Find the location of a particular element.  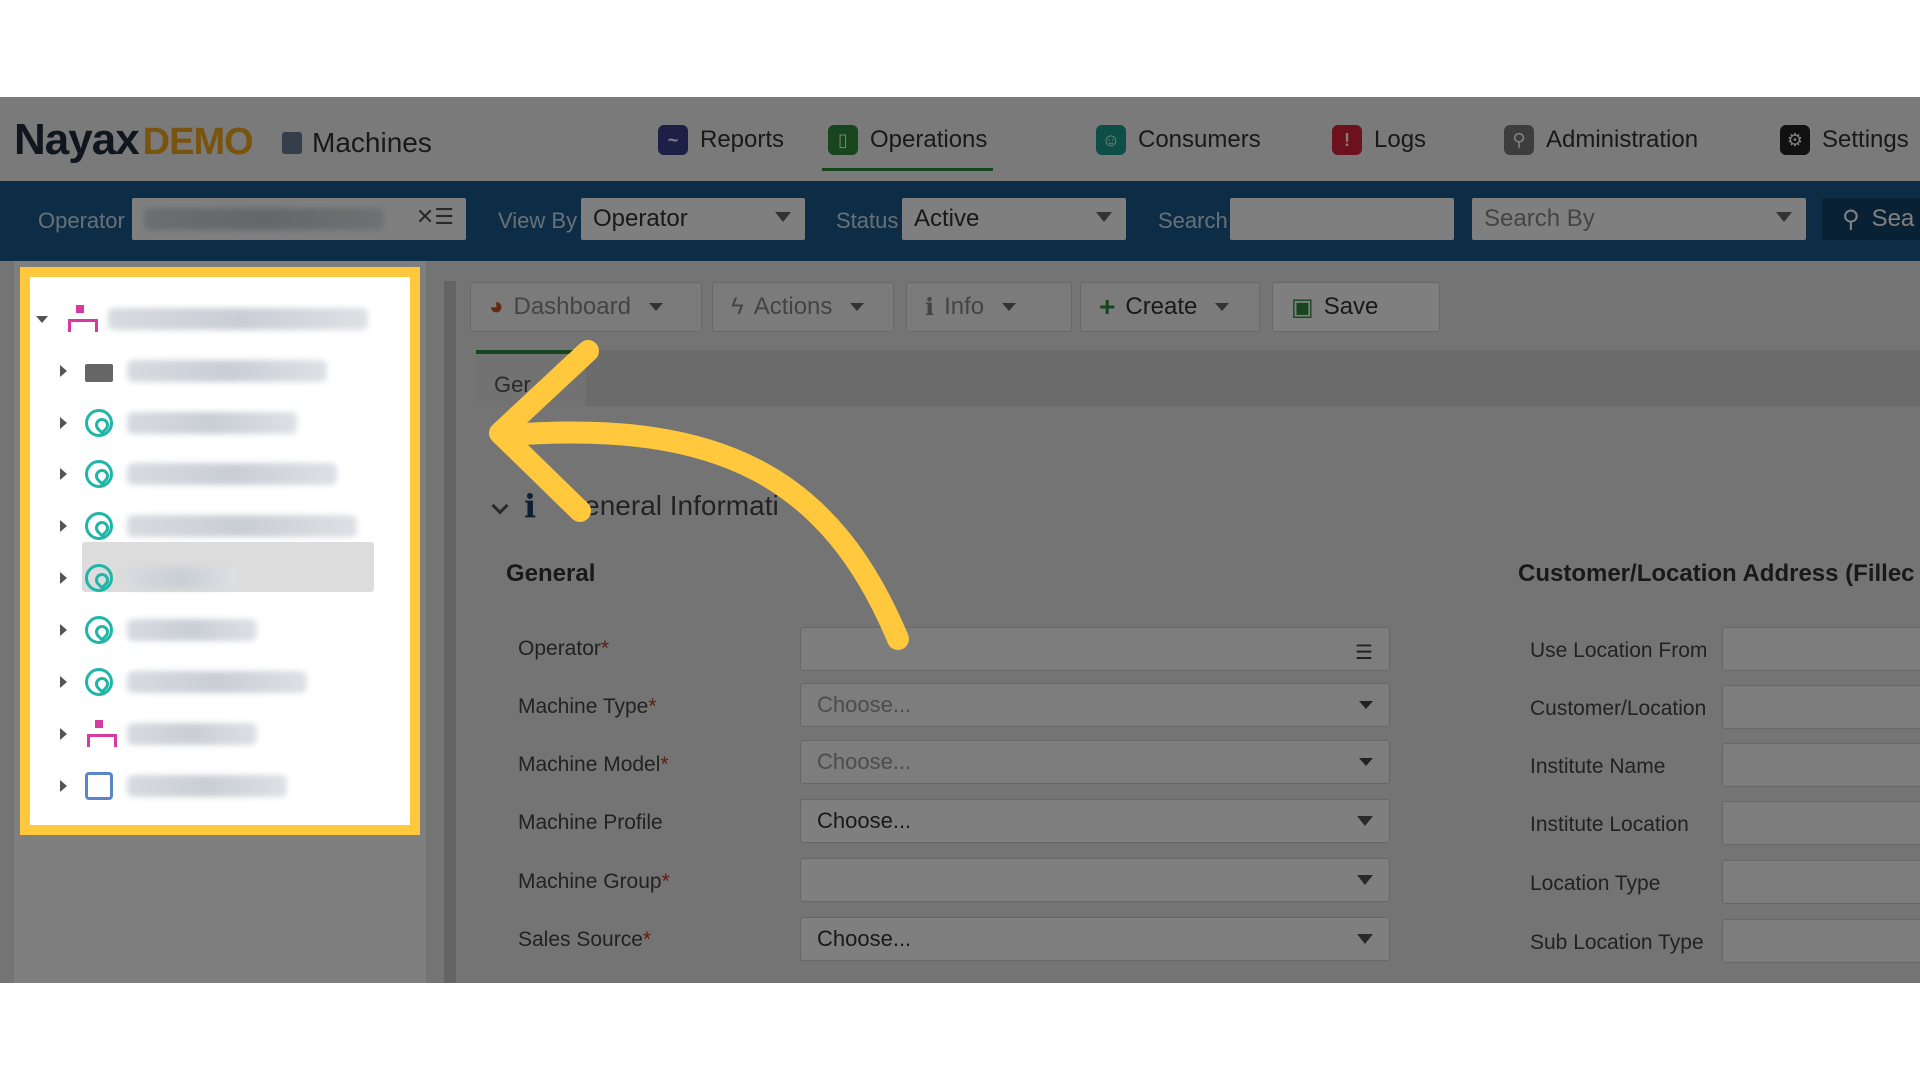

dashboard-button: ◕ Dashboard is located at coordinates (586, 307).